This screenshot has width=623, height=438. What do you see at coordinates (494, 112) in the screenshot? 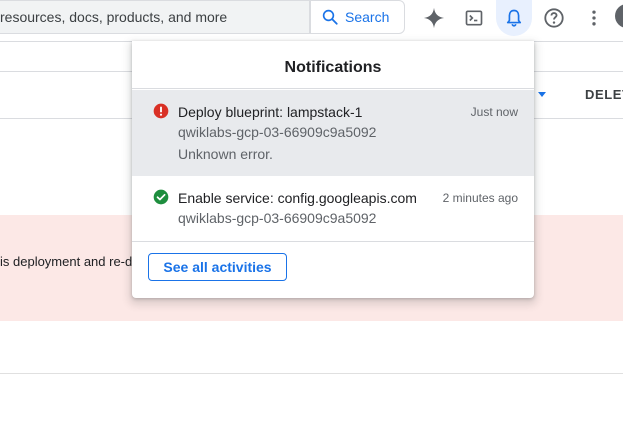
I see `notification-time: Just now` at bounding box center [494, 112].